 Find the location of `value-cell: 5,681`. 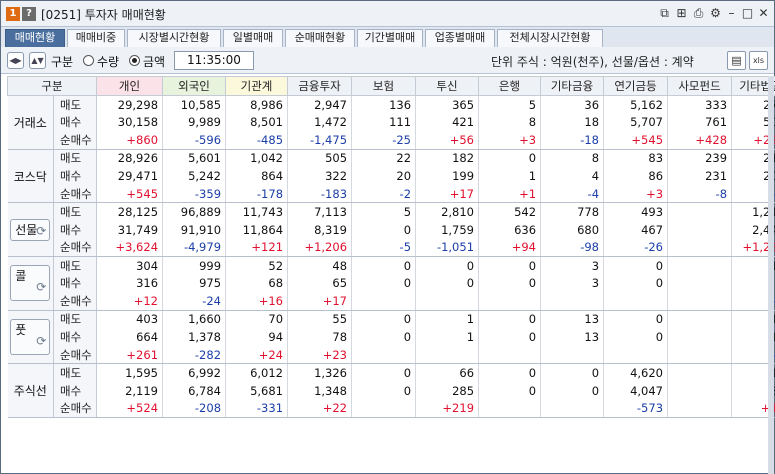

value-cell: 5,681 is located at coordinates (257, 390).